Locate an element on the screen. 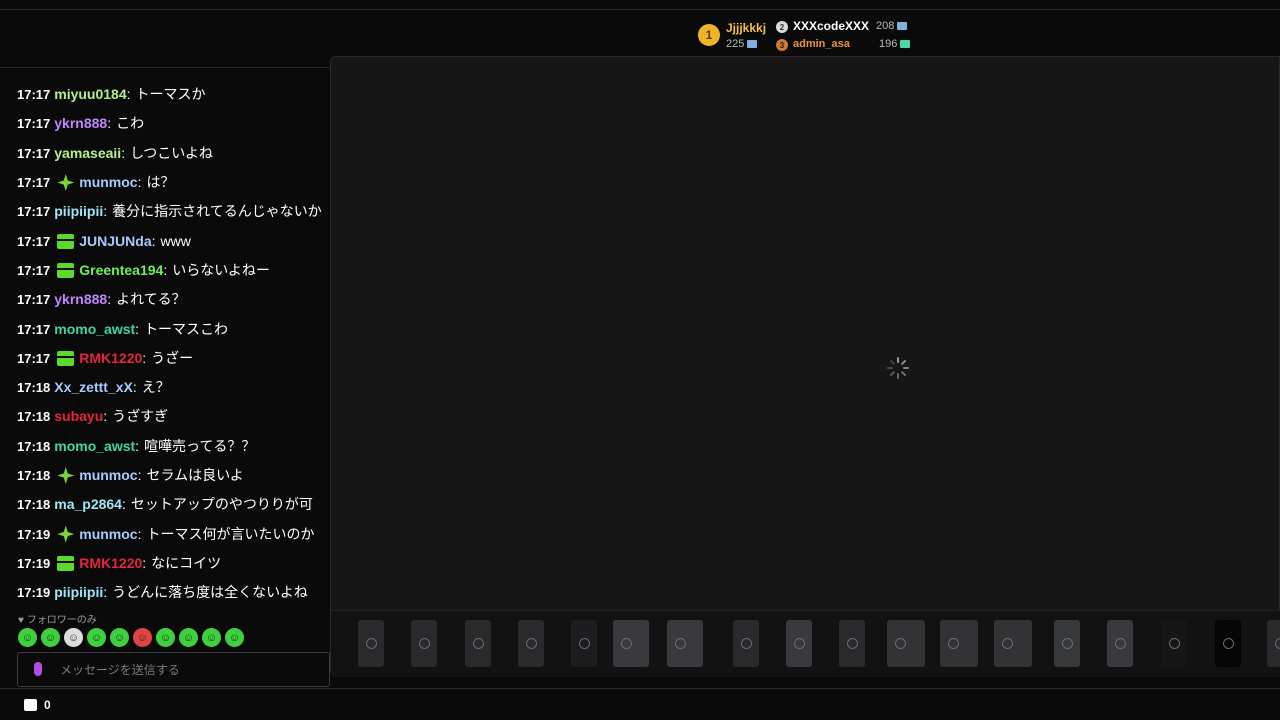  chat-text: は？ is located at coordinates (160, 182).